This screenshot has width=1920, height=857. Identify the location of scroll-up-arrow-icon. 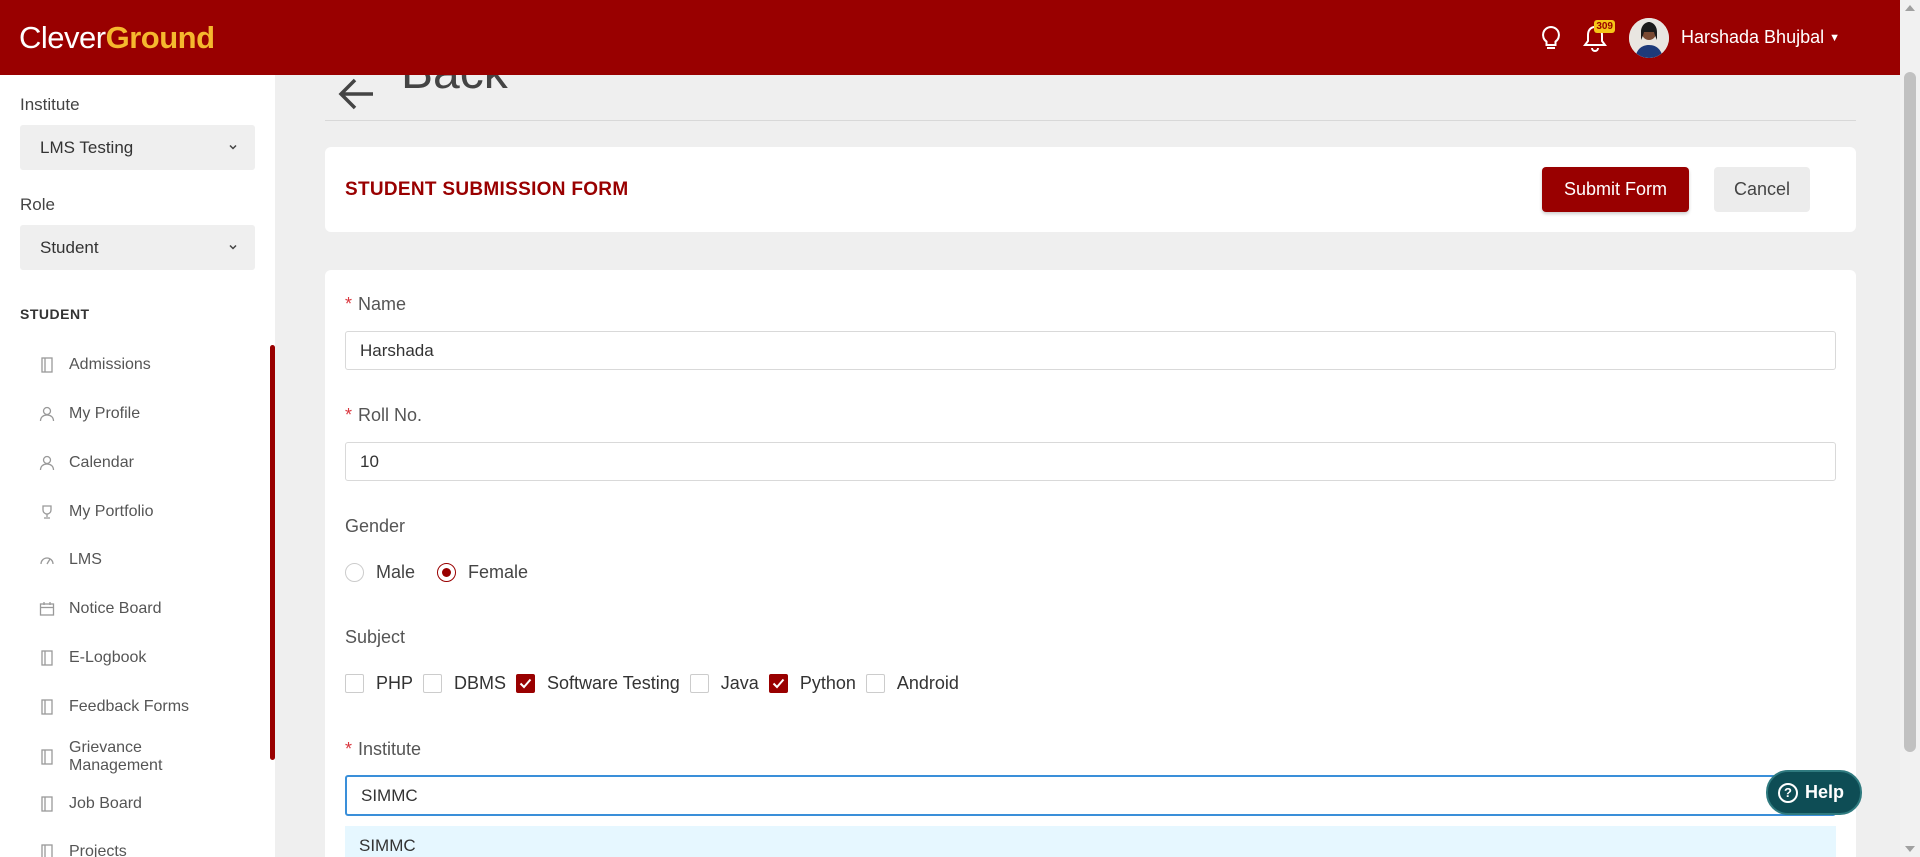
(1910, 8).